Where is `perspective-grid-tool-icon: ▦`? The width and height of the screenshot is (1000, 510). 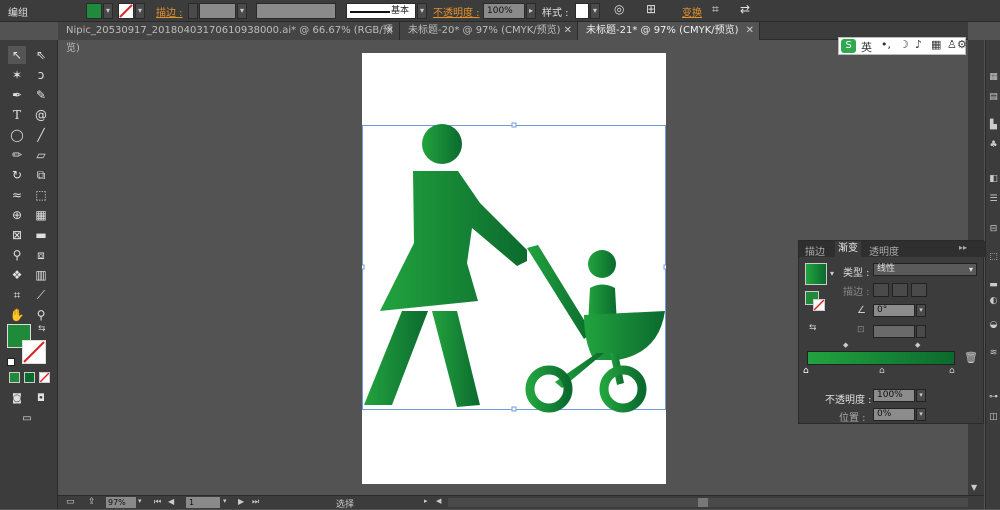
perspective-grid-tool-icon: ▦ is located at coordinates (41, 215).